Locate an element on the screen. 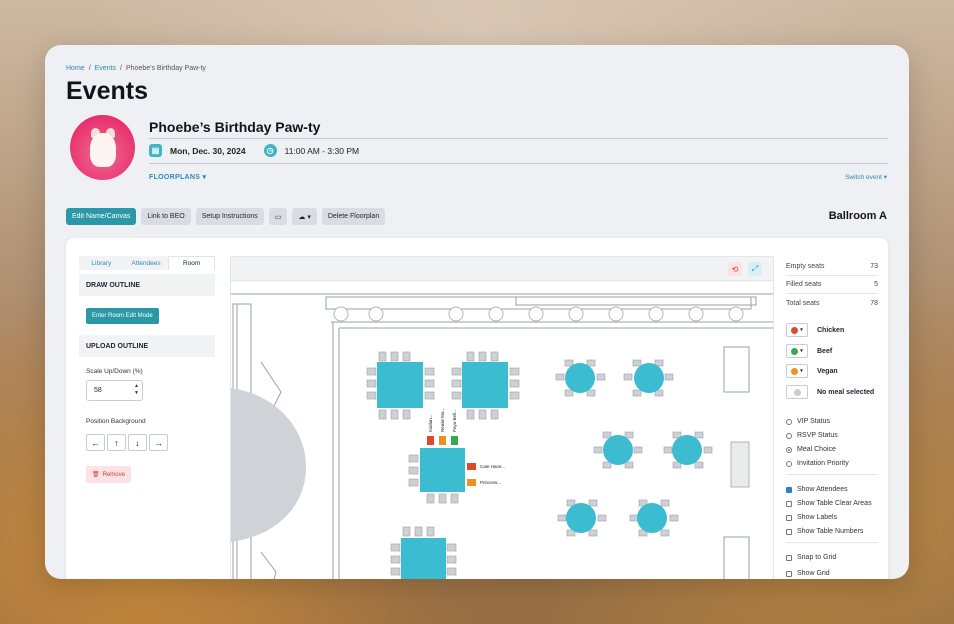 The height and width of the screenshot is (624, 954). arrow-up-icon: ↑ is located at coordinates (116, 442).